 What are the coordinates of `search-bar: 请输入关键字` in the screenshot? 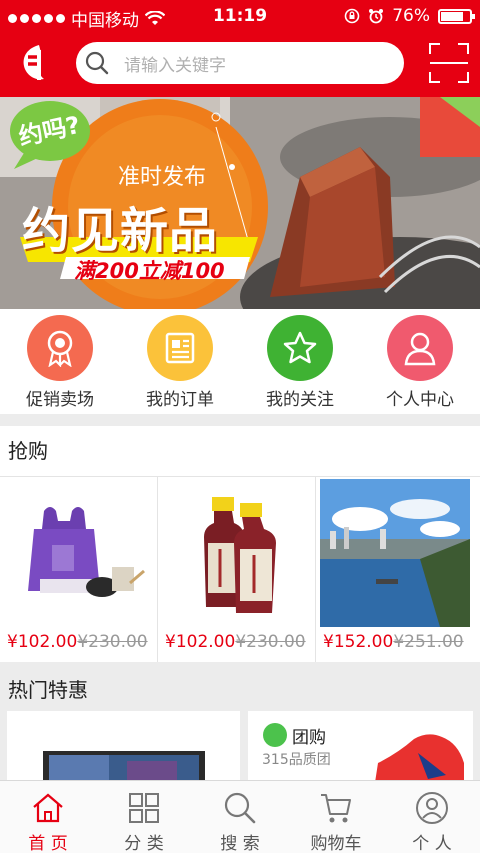 It's located at (240, 63).